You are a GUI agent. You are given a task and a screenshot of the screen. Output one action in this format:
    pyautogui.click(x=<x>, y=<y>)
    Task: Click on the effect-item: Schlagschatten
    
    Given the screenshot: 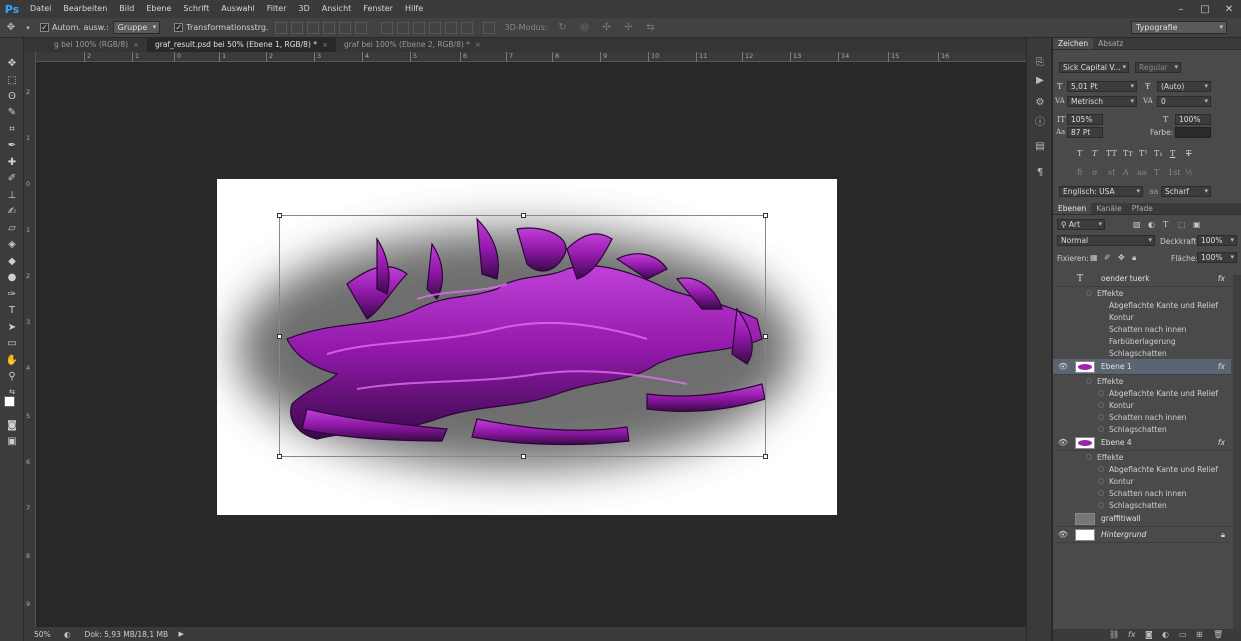 What is the action you would take?
    pyautogui.click(x=1138, y=505)
    